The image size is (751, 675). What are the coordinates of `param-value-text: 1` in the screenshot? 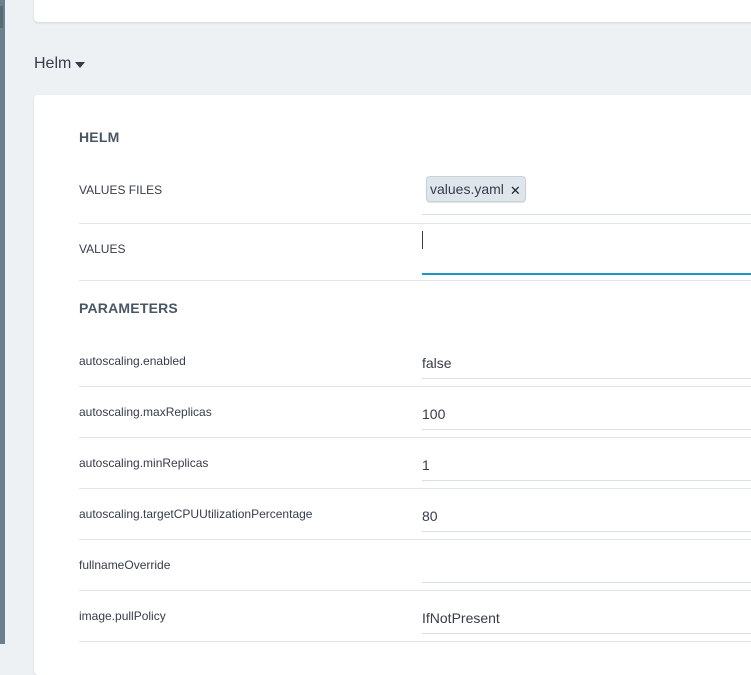 It's located at (426, 465).